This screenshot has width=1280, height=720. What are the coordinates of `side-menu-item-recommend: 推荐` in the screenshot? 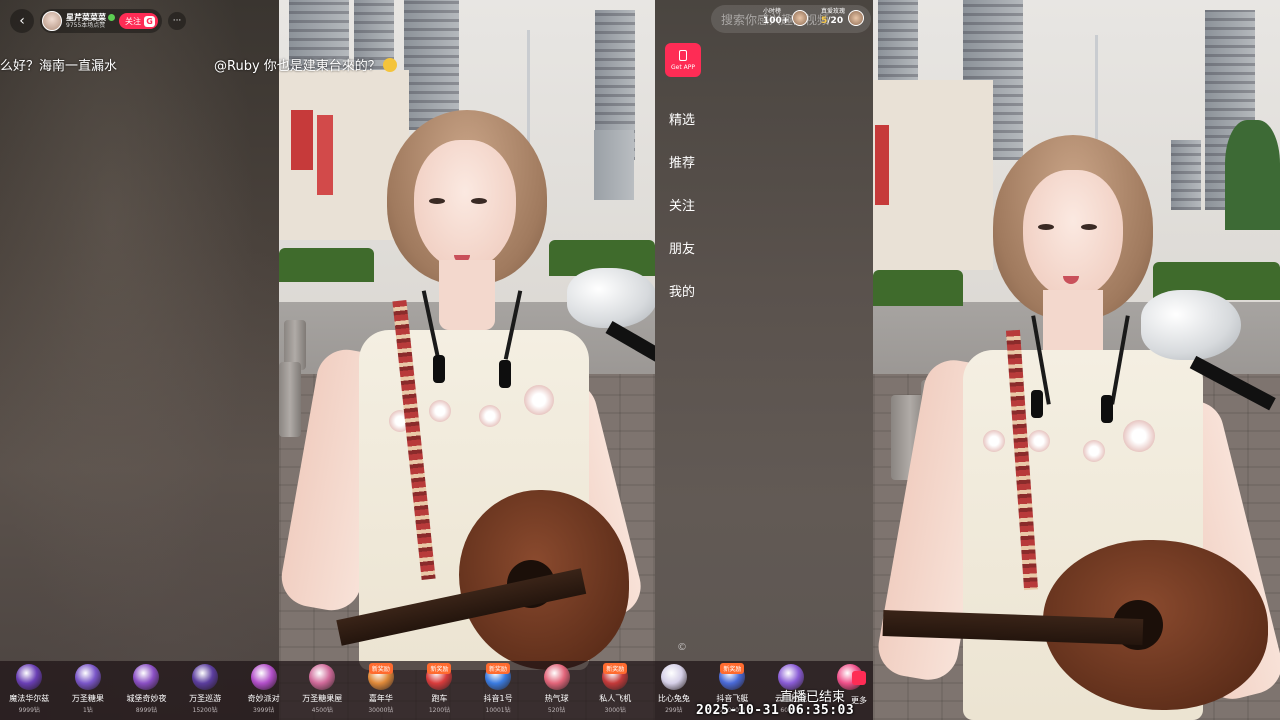 It's located at (682, 176).